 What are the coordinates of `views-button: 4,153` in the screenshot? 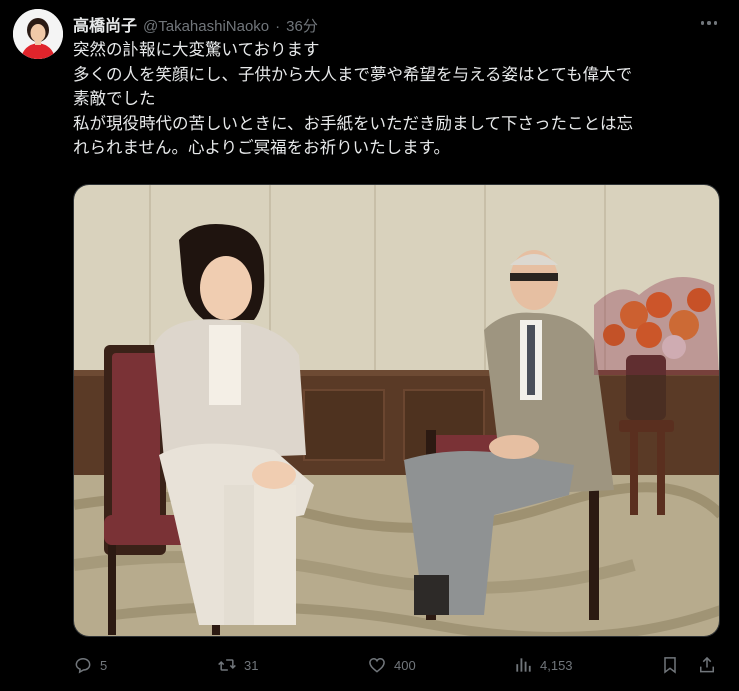 It's located at (543, 665).